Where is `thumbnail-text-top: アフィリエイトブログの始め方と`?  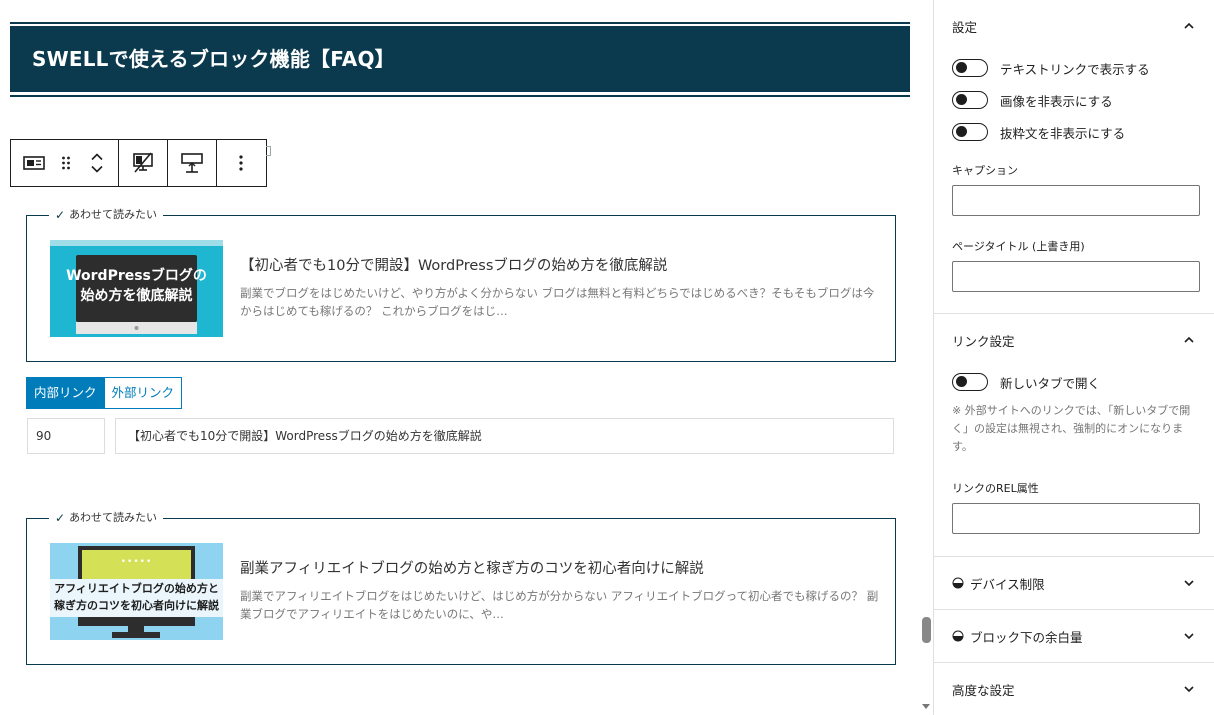 thumbnail-text-top: アフィリエイトブログの始め方と is located at coordinates (136, 588).